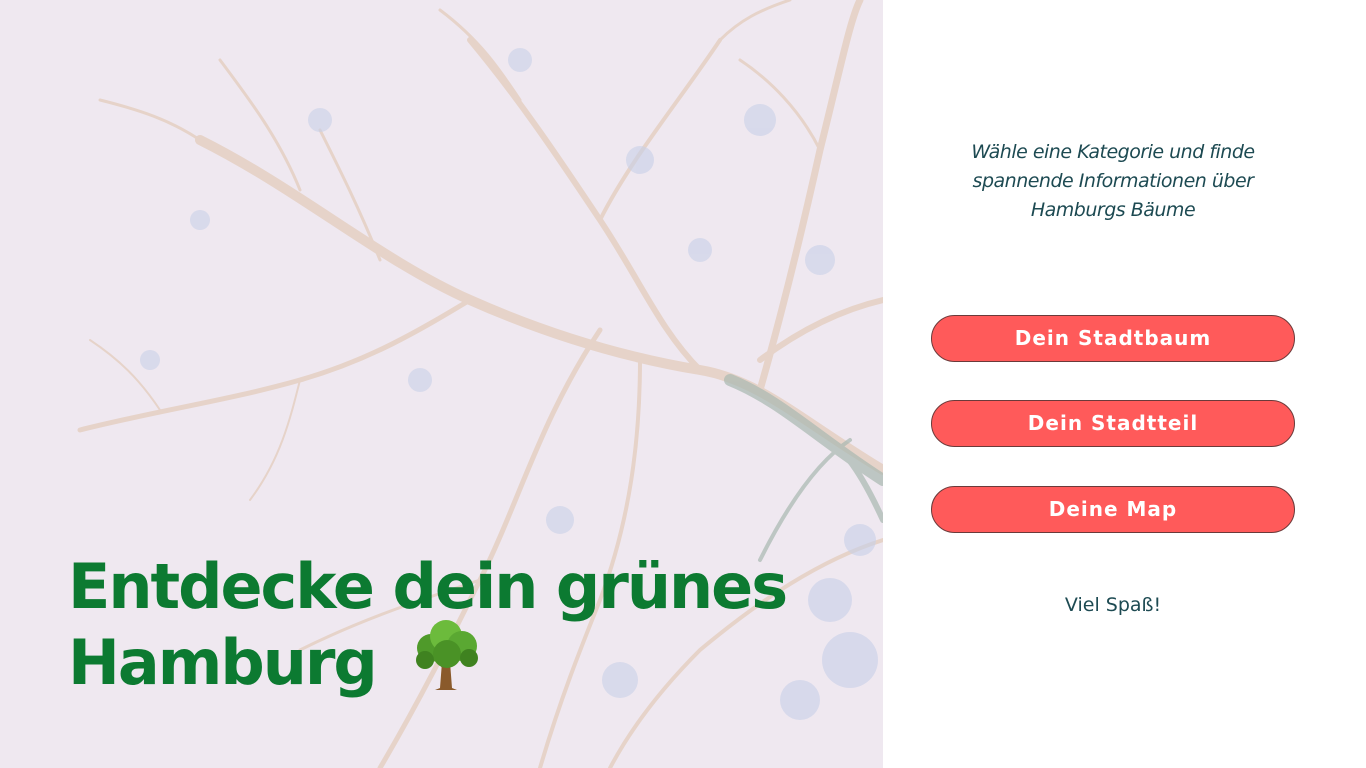  Describe the element at coordinates (1113, 338) in the screenshot. I see `stadtbaum-button: Dein Stadtbaum` at that location.